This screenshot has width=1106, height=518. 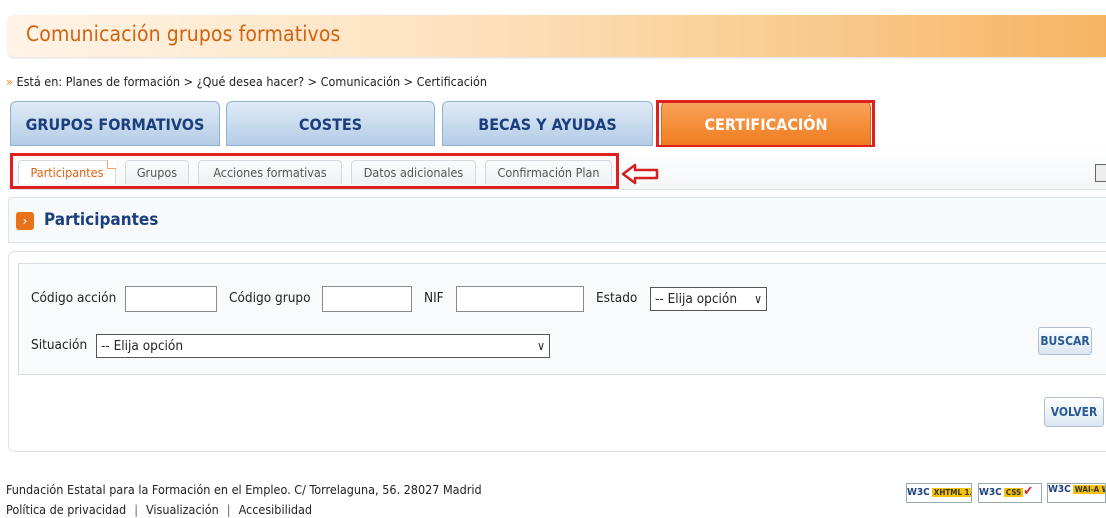 I want to click on highlight-box-certificacion, so click(x=765, y=124).